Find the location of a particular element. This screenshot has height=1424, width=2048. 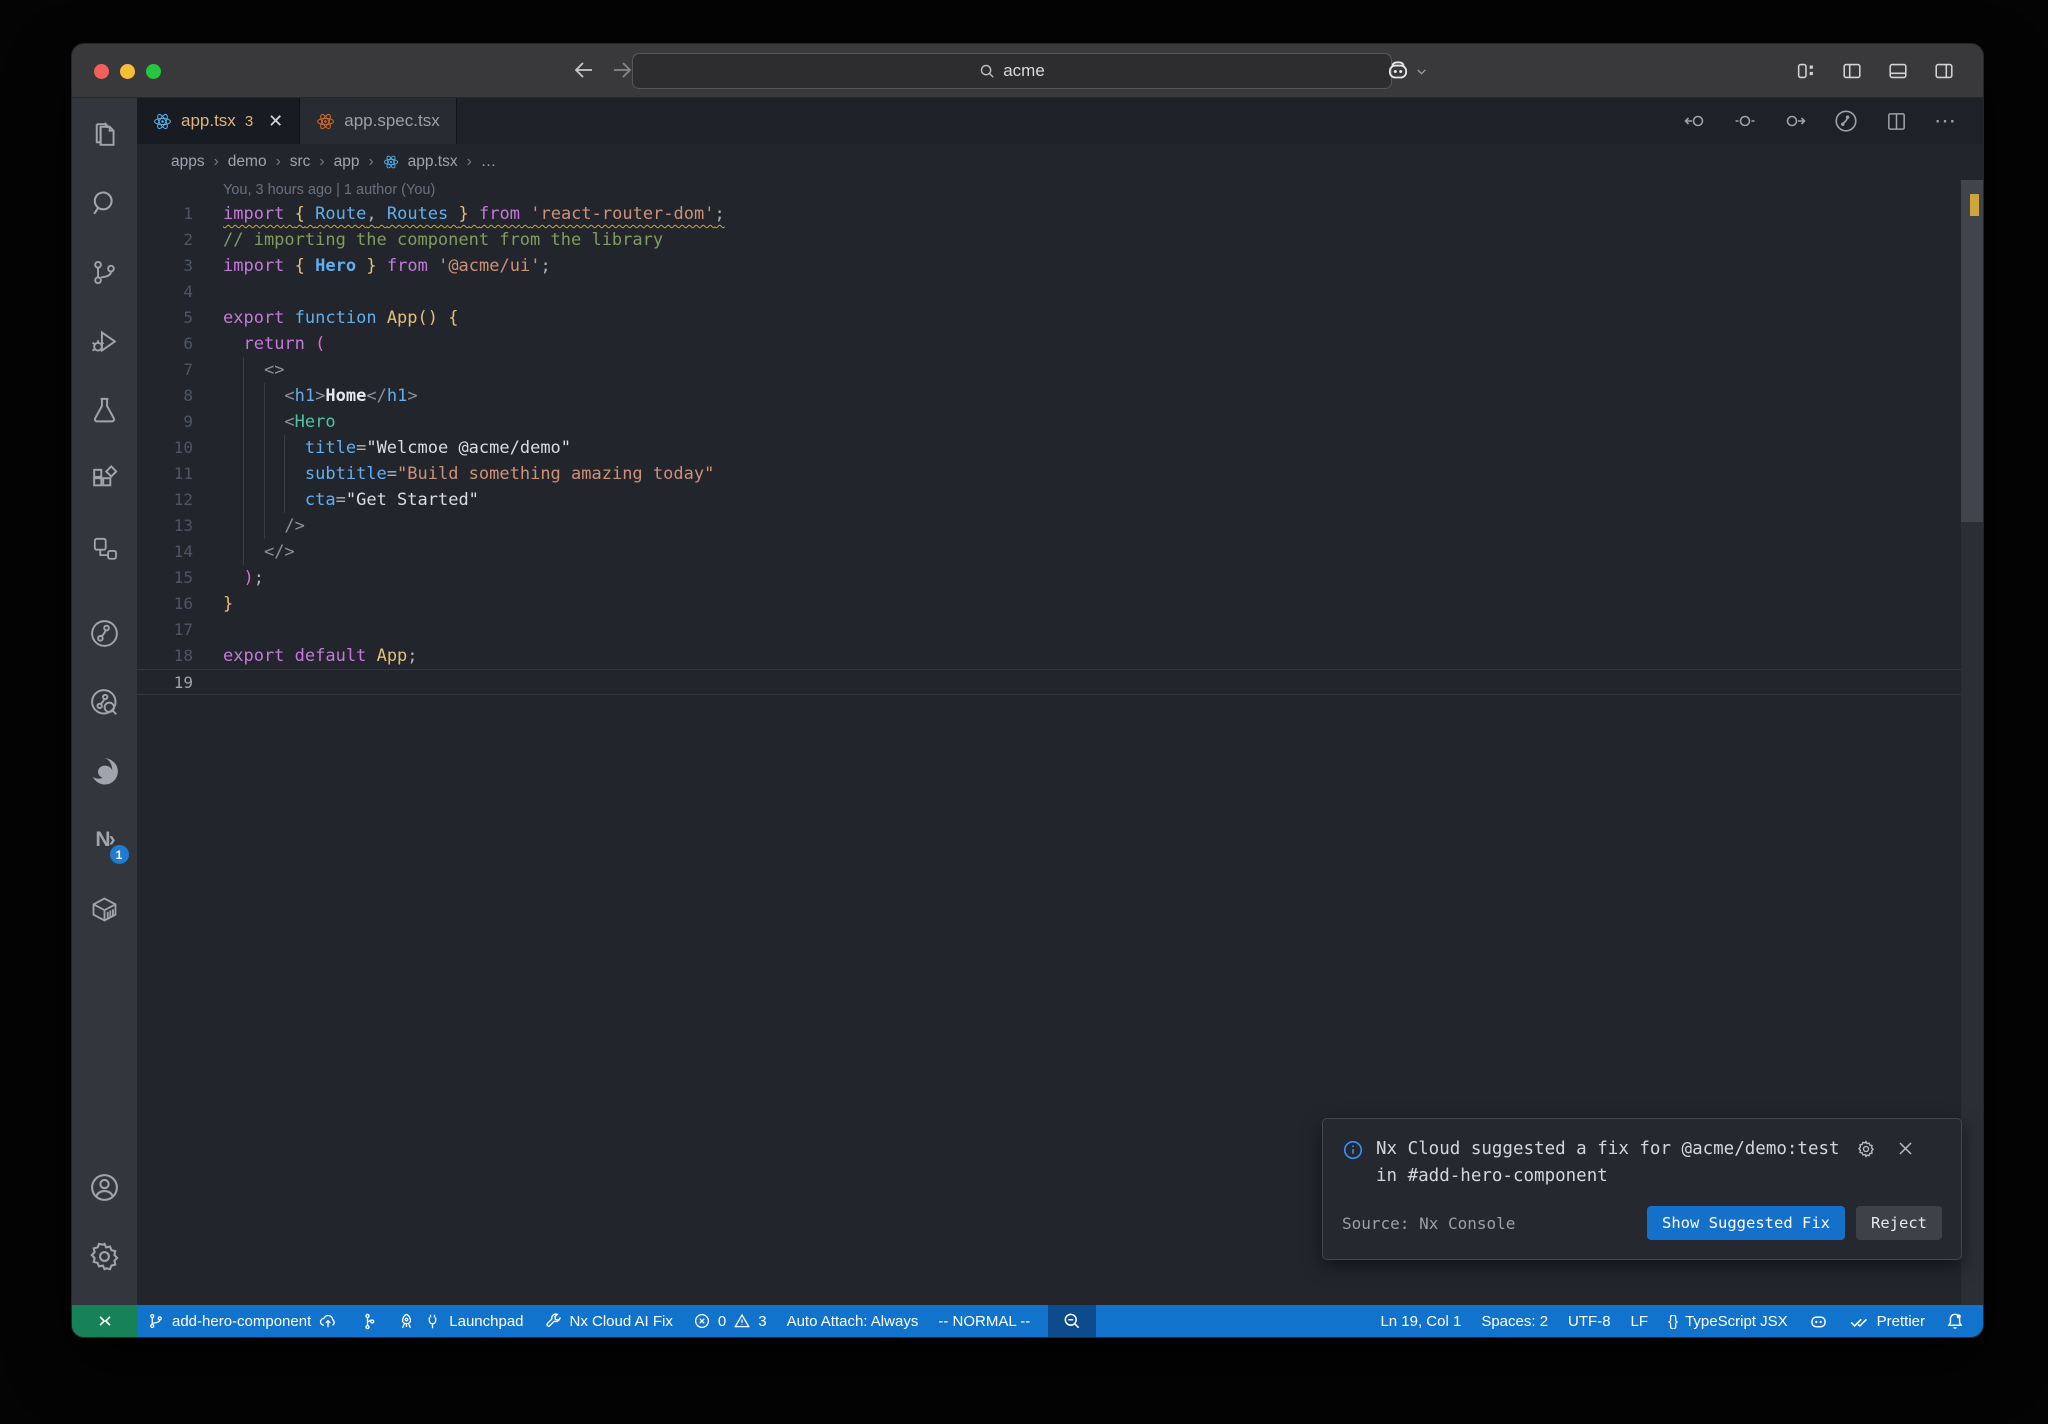

cursor-position-status: Ln 19, Col 1 is located at coordinates (1420, 1321).